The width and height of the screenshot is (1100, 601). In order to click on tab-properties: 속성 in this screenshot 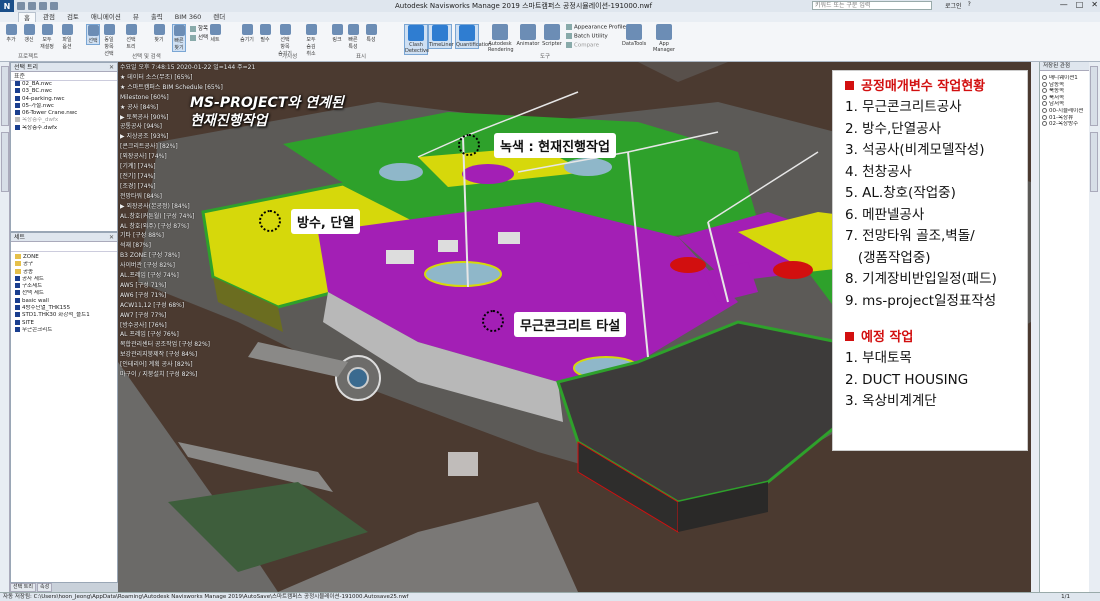, I will do `click(45, 587)`.